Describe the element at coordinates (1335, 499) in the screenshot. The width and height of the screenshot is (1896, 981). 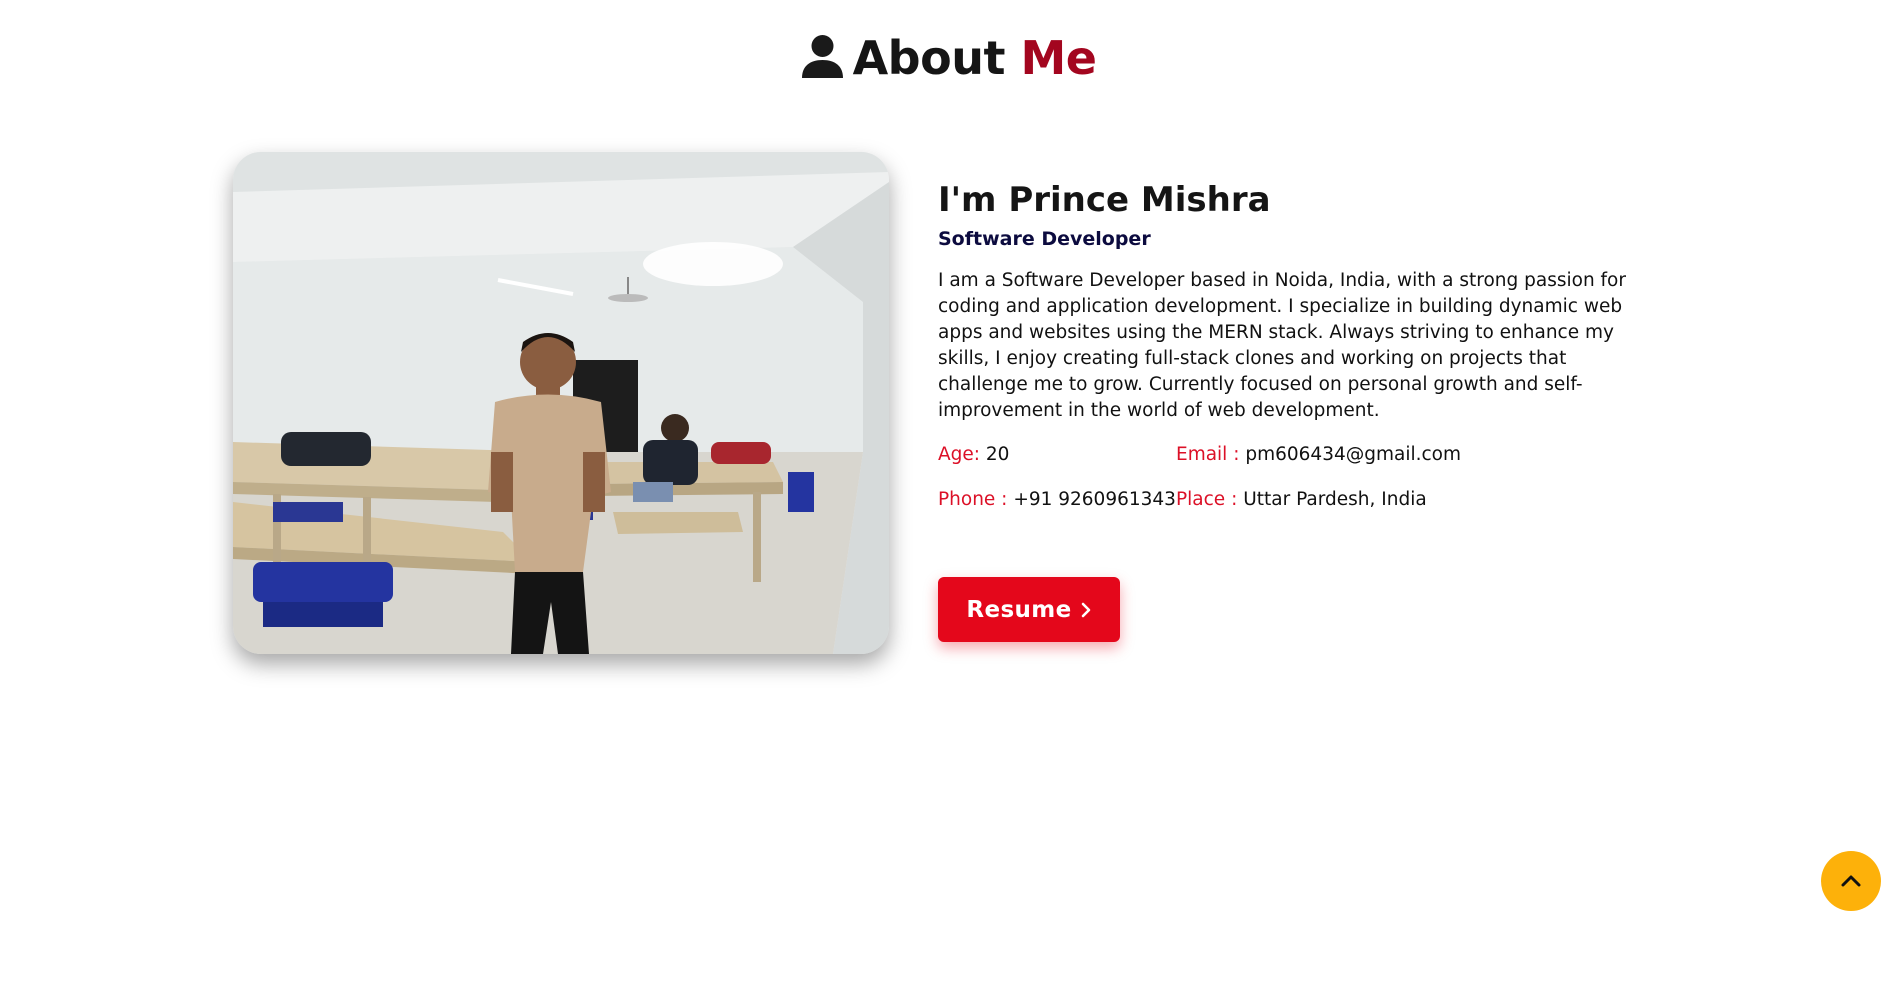
I see `place-value: Uttar Pardesh, India` at that location.